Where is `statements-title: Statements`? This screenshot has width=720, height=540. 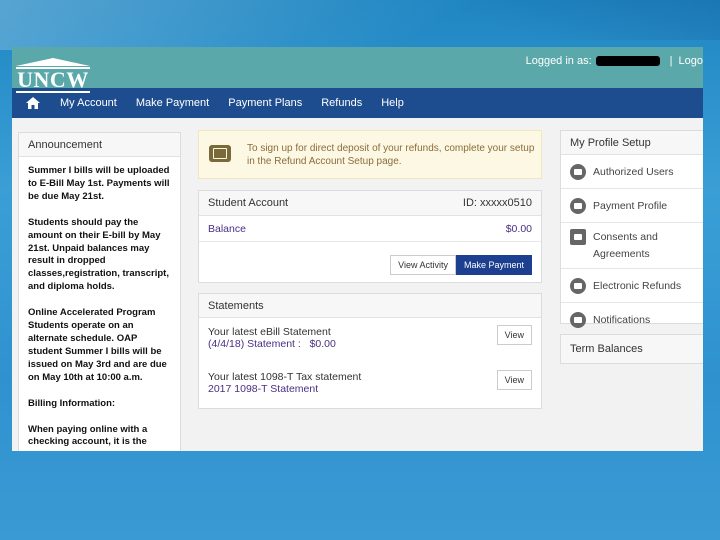 statements-title: Statements is located at coordinates (370, 306).